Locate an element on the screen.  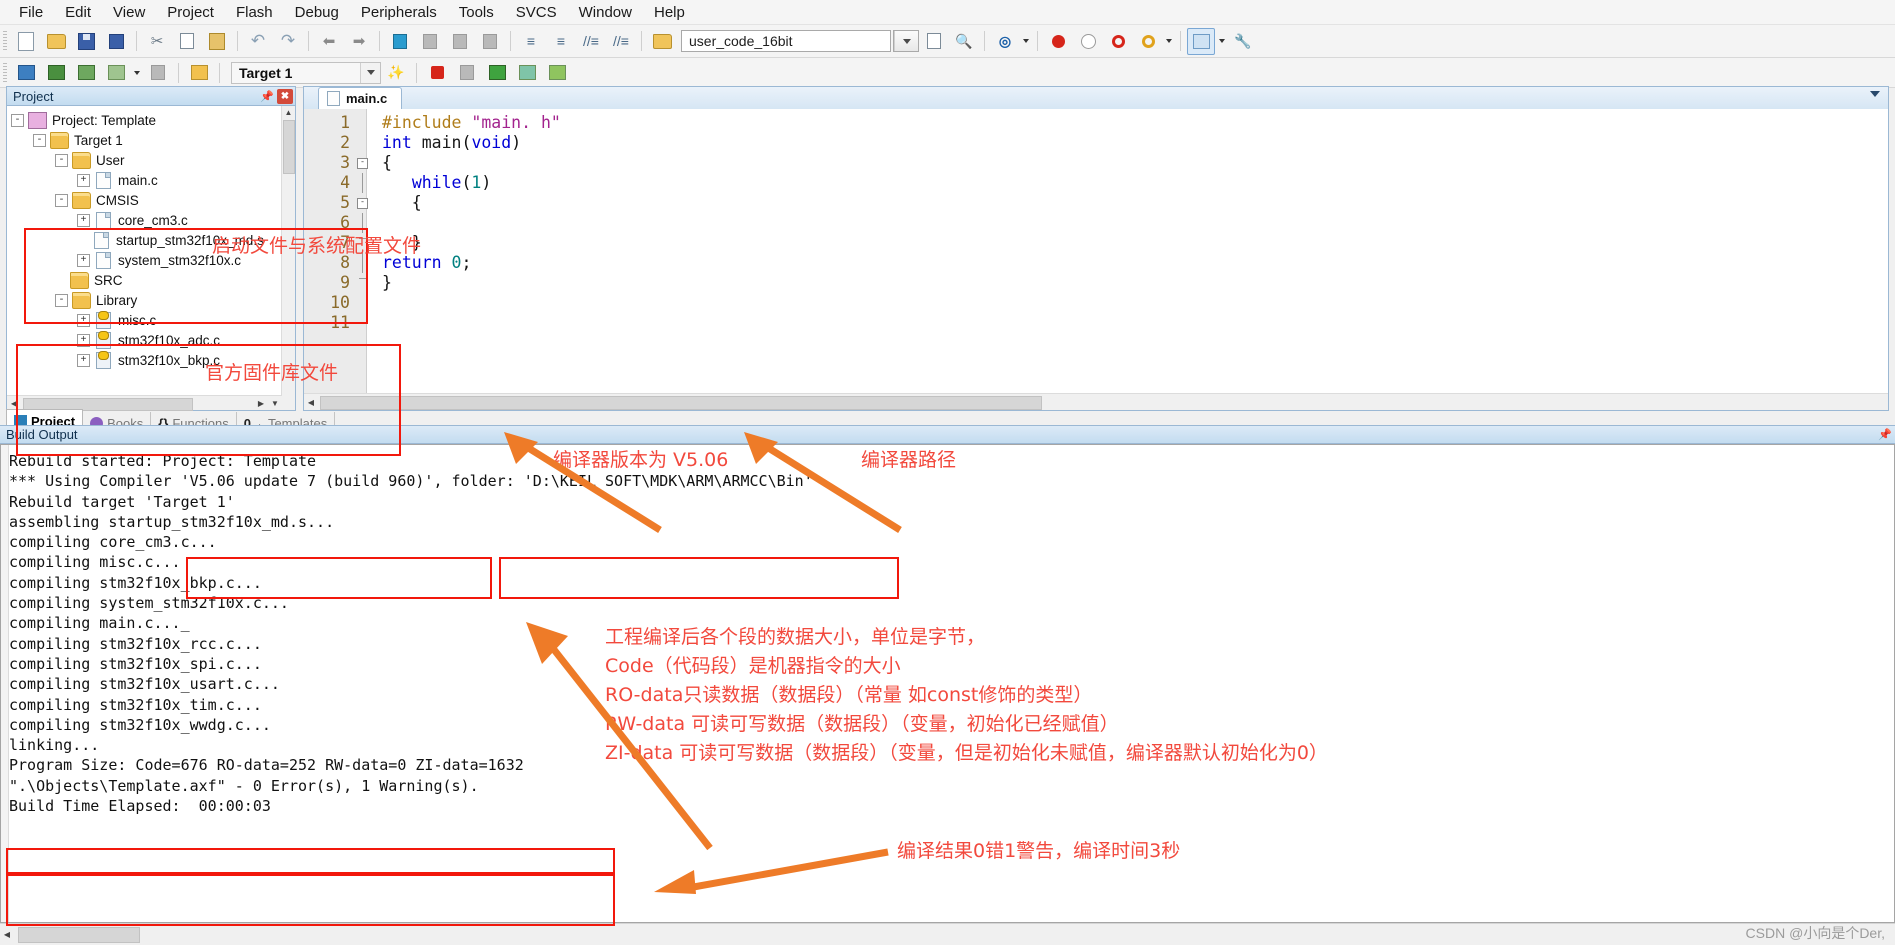
scroll-right-icon: ▶ is located at coordinates (261, 403).